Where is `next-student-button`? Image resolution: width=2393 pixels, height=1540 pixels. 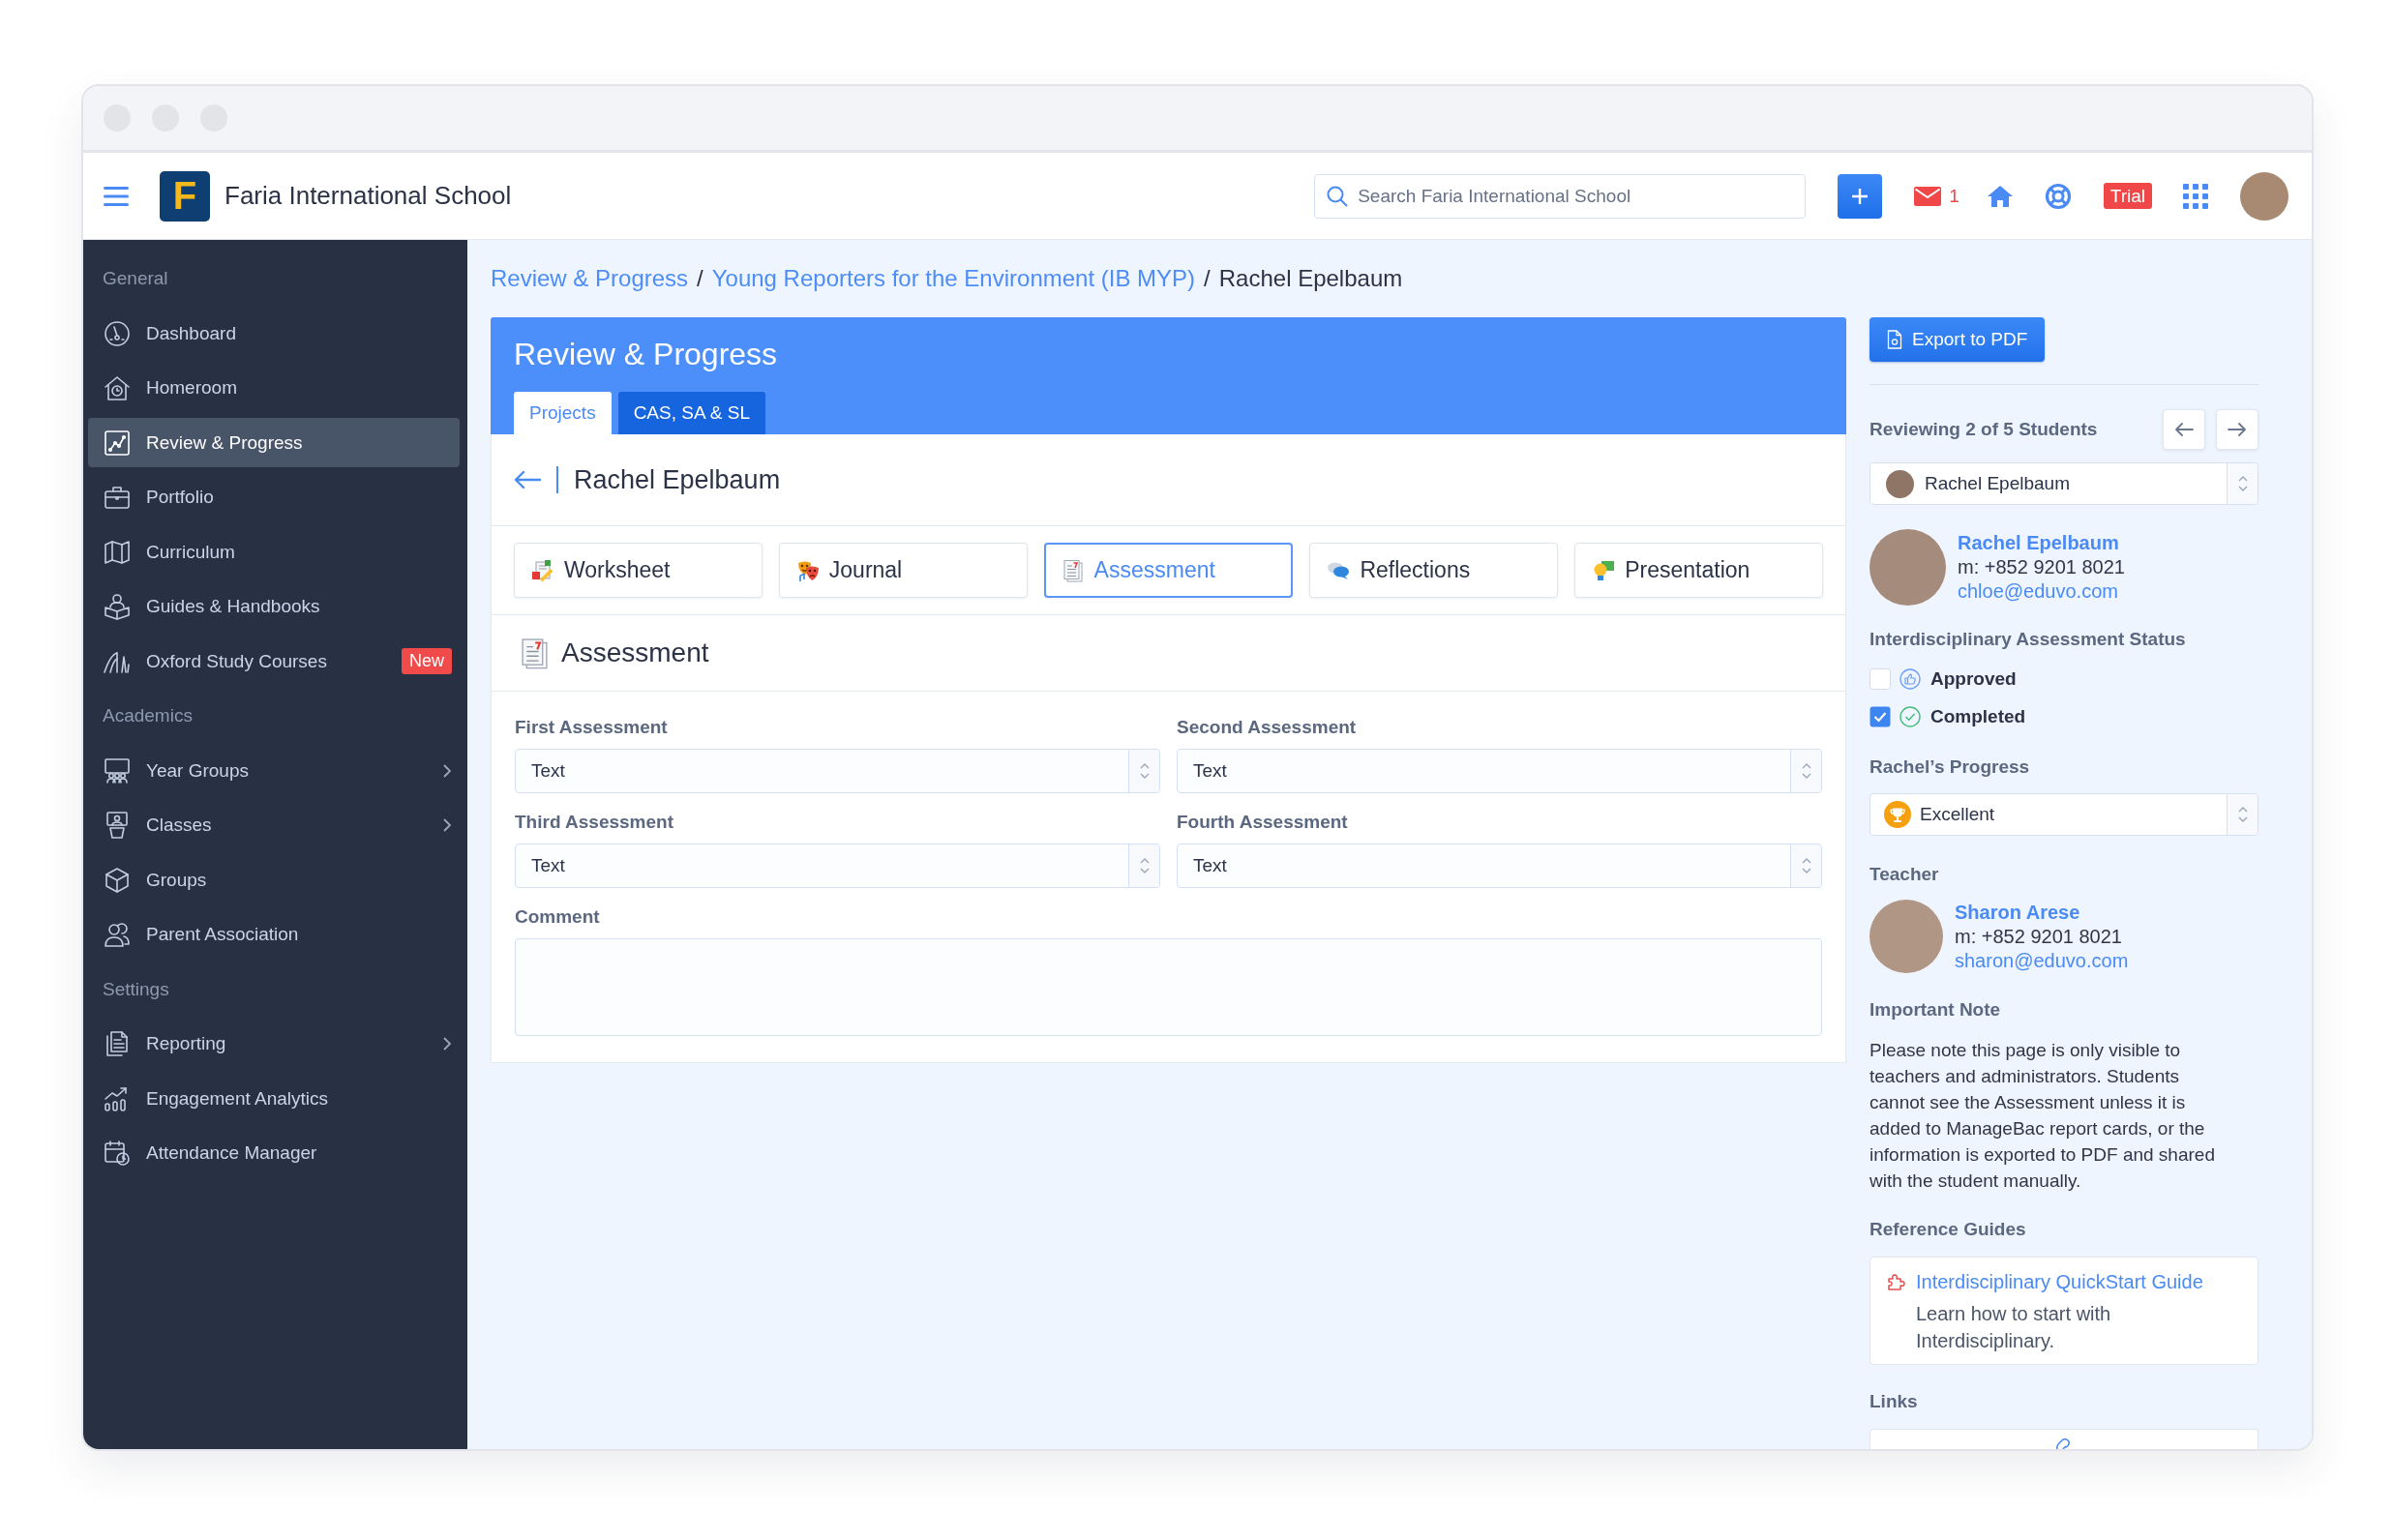 next-student-button is located at coordinates (2237, 429).